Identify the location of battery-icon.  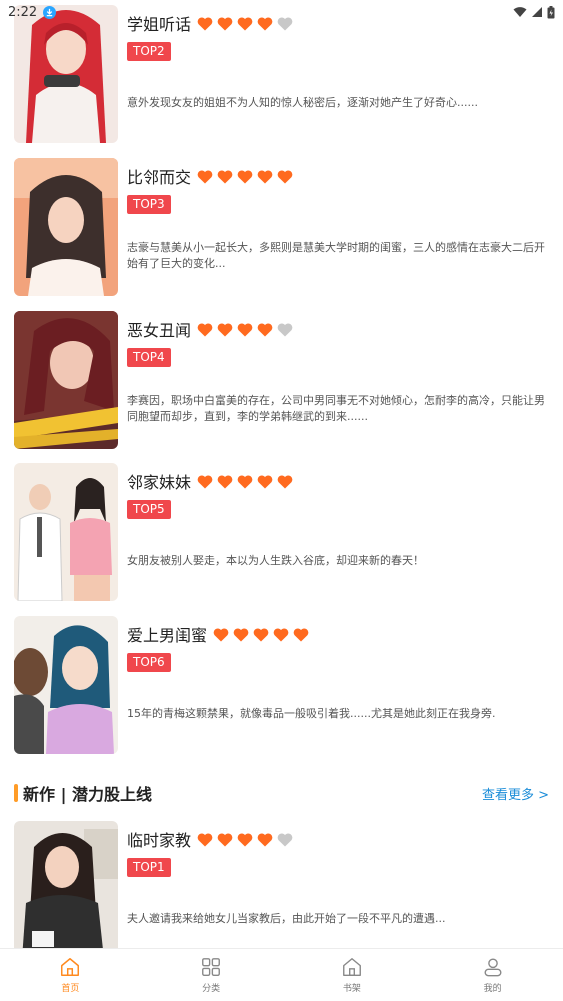
(551, 11).